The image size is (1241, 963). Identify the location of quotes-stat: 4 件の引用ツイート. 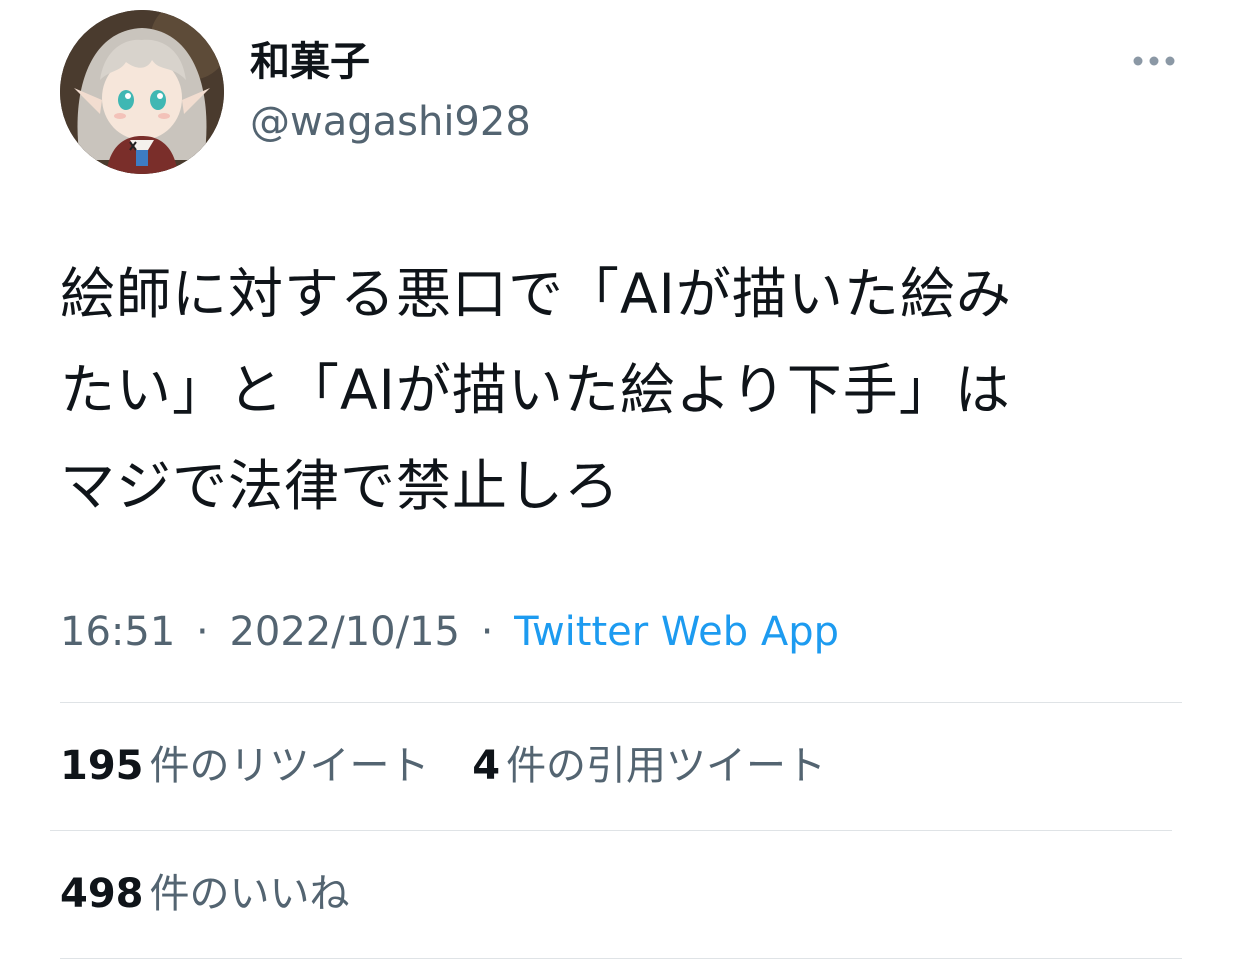
(649, 766).